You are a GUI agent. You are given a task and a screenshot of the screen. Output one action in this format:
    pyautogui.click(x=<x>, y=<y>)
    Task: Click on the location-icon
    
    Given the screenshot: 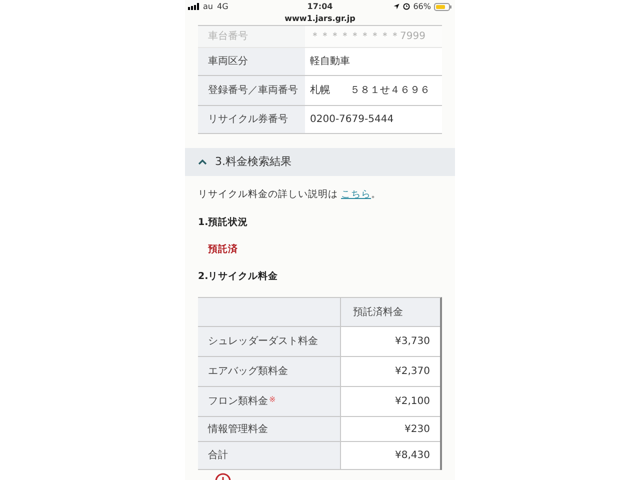 What is the action you would take?
    pyautogui.click(x=396, y=6)
    